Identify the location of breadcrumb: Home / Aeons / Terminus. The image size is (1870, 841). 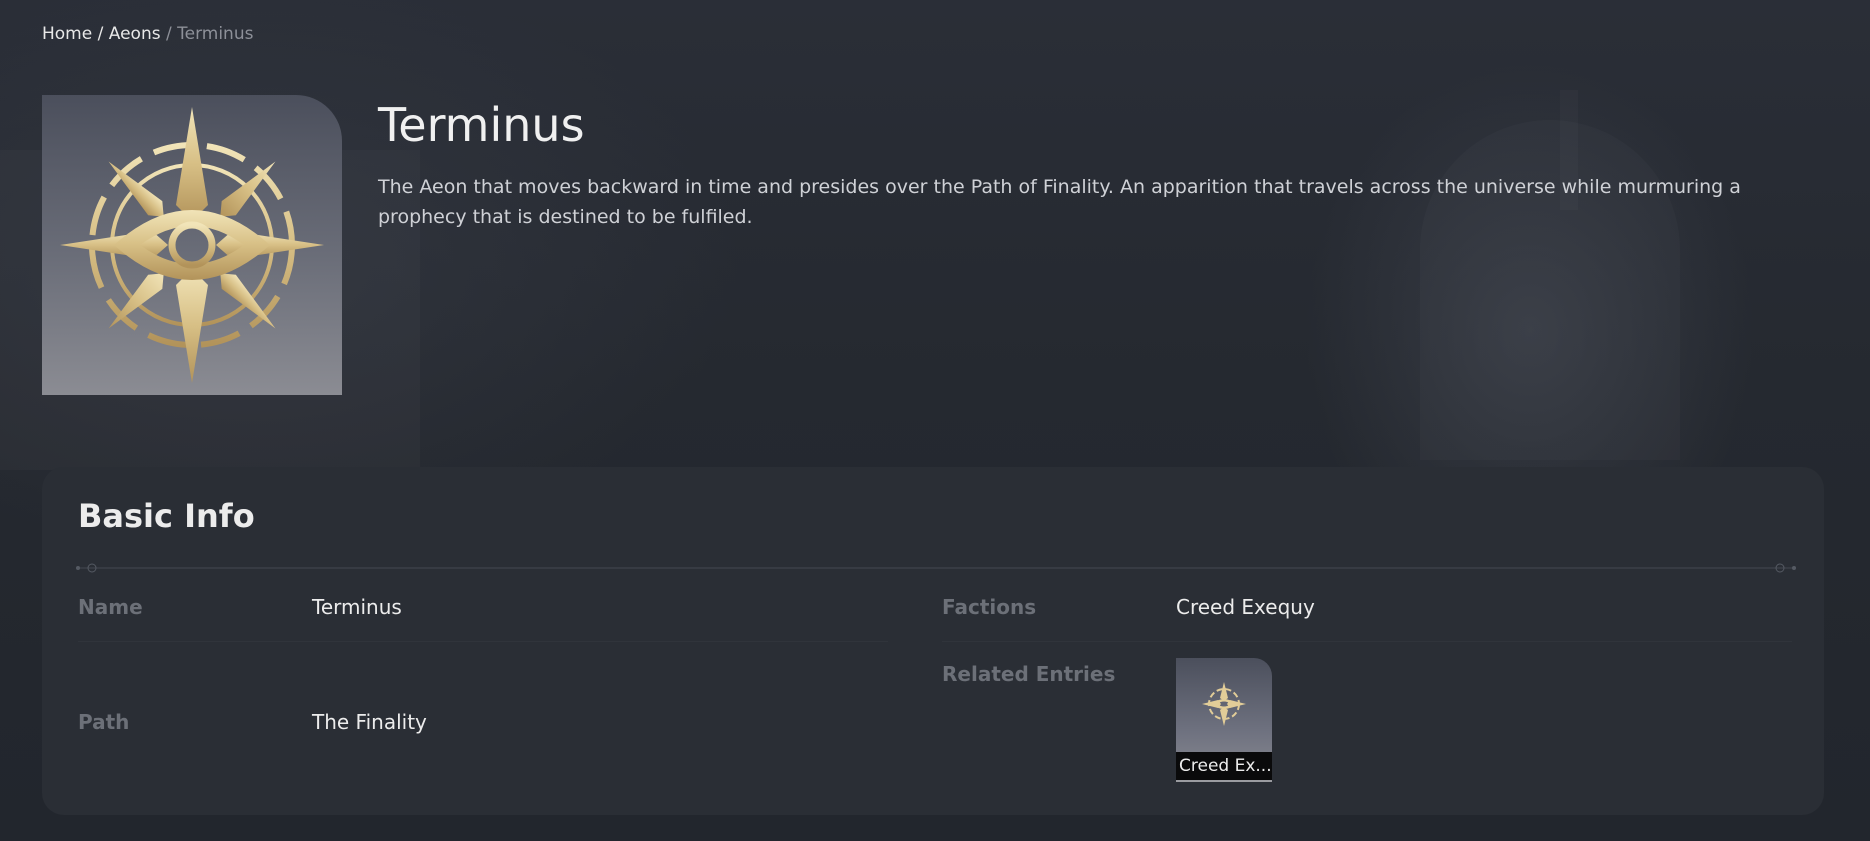
(147, 34).